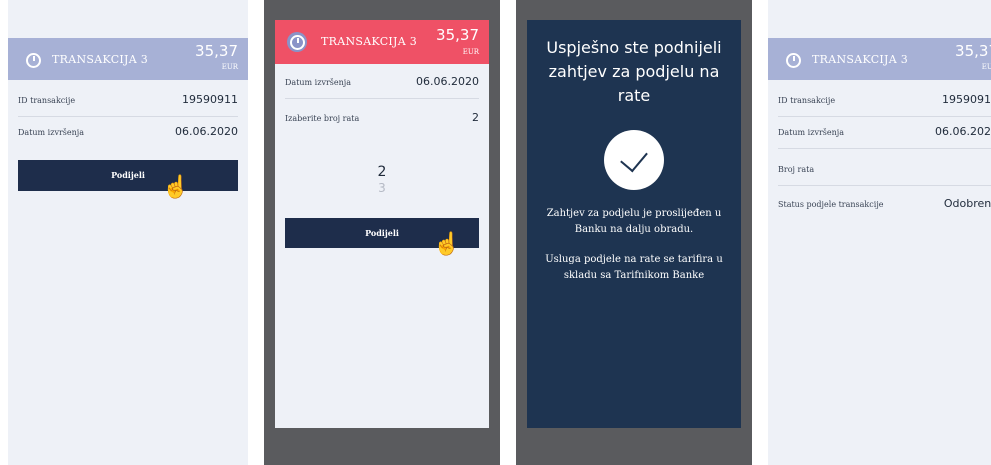  Describe the element at coordinates (382, 119) in the screenshot. I see `installments-row: Izaberite broj rata 2` at that location.